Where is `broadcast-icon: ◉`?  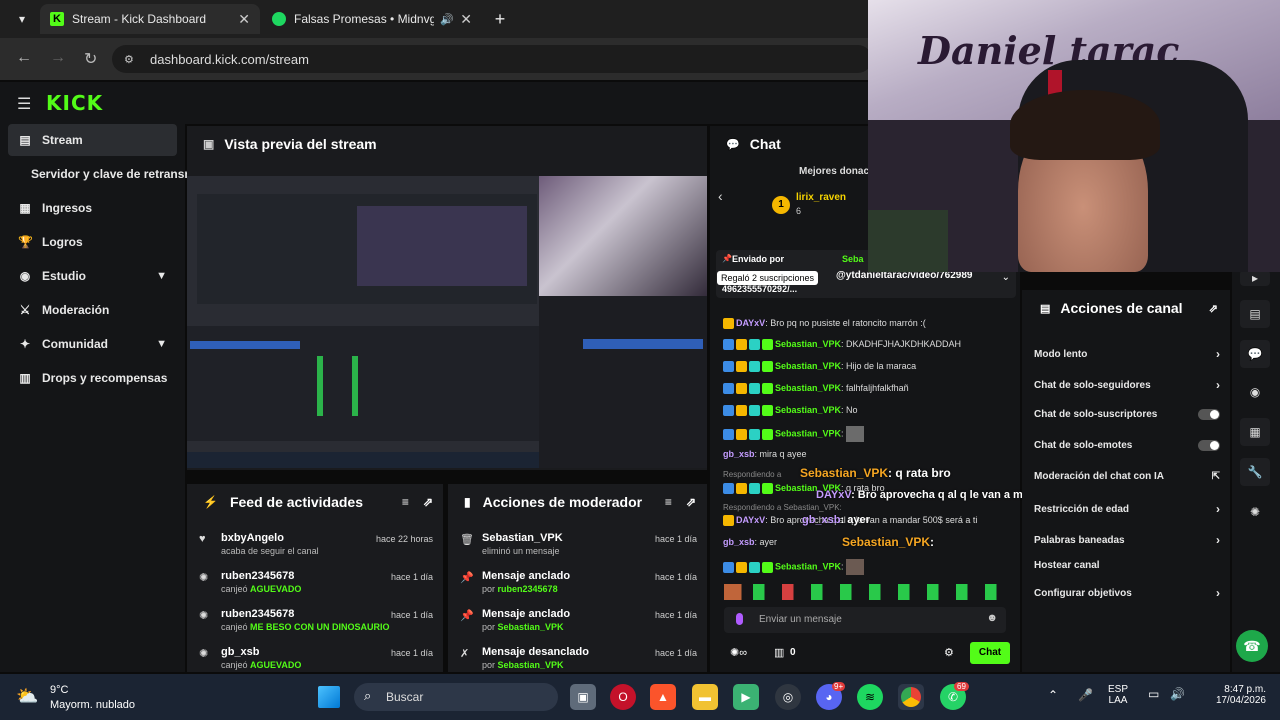
broadcast-icon: ◉ is located at coordinates (1255, 392).